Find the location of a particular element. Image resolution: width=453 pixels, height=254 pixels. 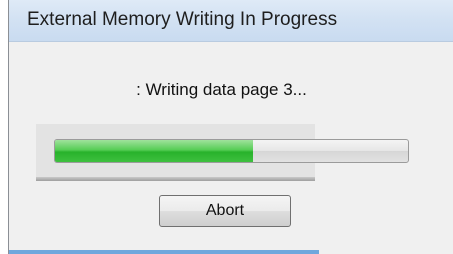

bottom-accent-line is located at coordinates (164, 252).